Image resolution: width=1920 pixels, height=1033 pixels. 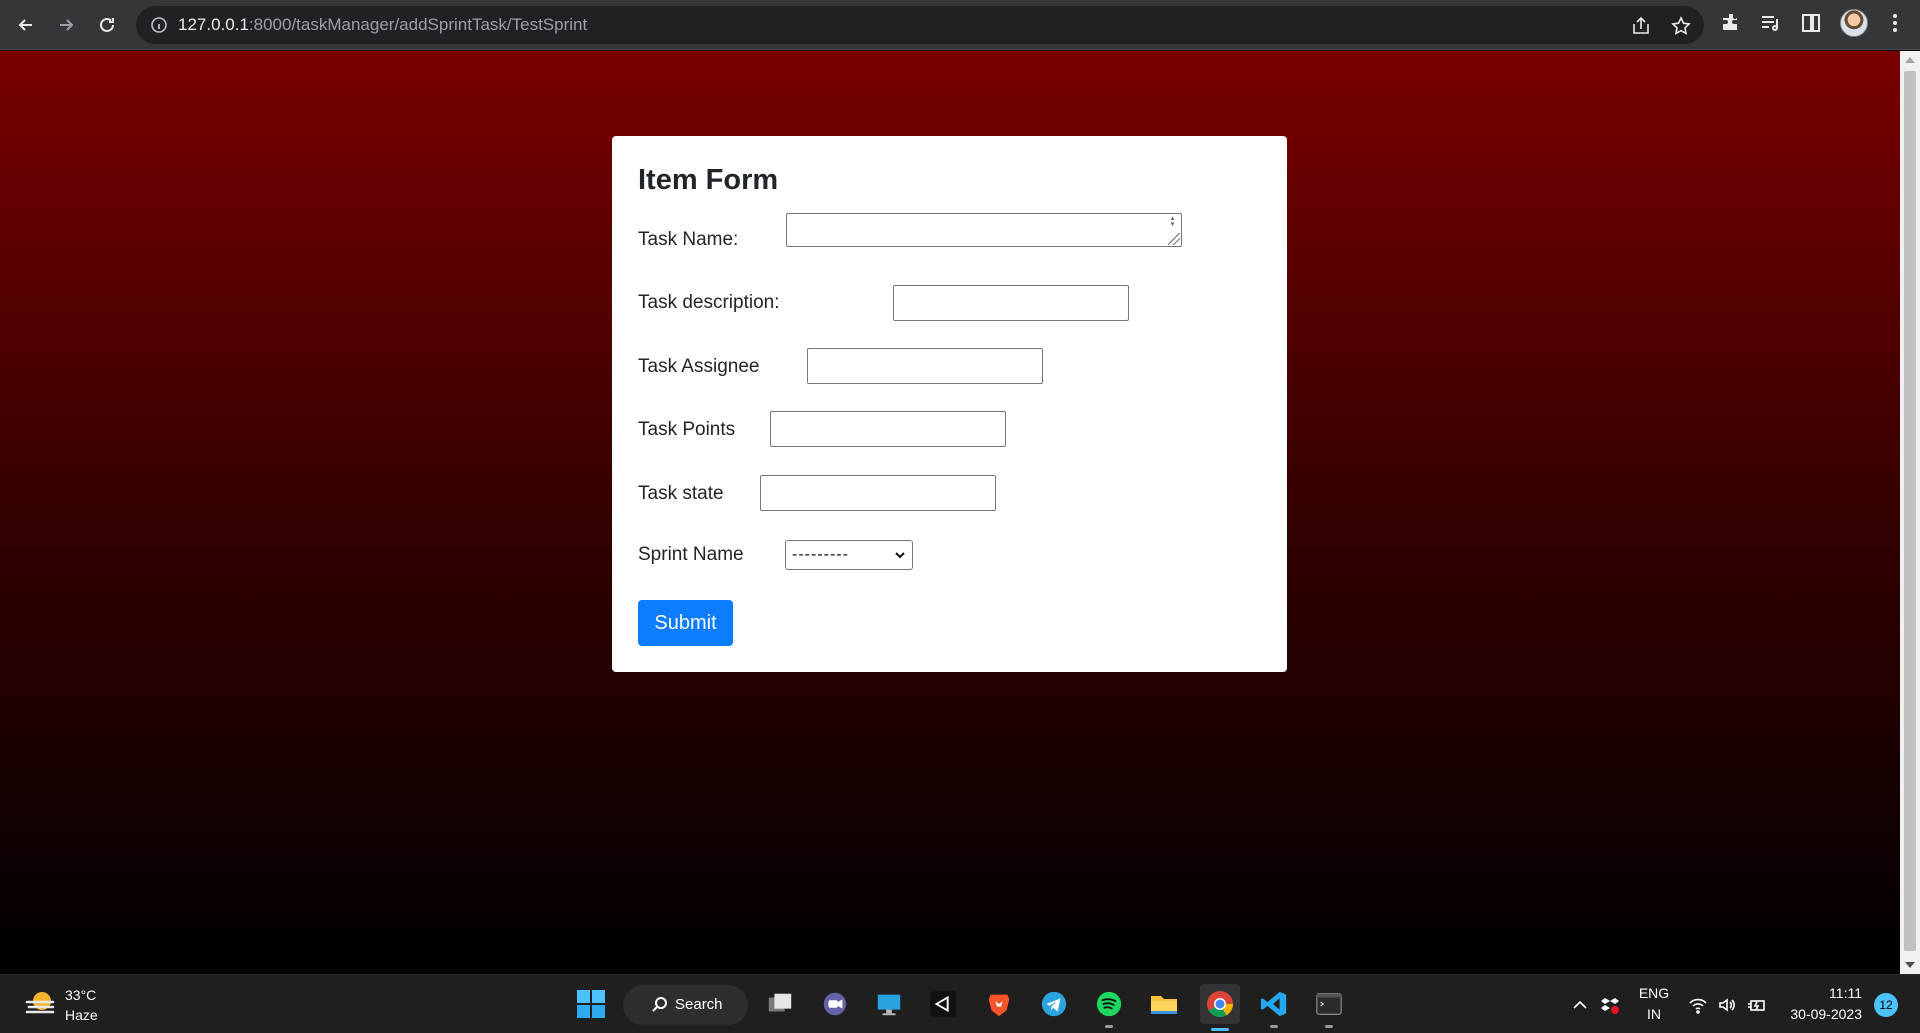 What do you see at coordinates (878, 493) in the screenshot?
I see `task-state-input` at bounding box center [878, 493].